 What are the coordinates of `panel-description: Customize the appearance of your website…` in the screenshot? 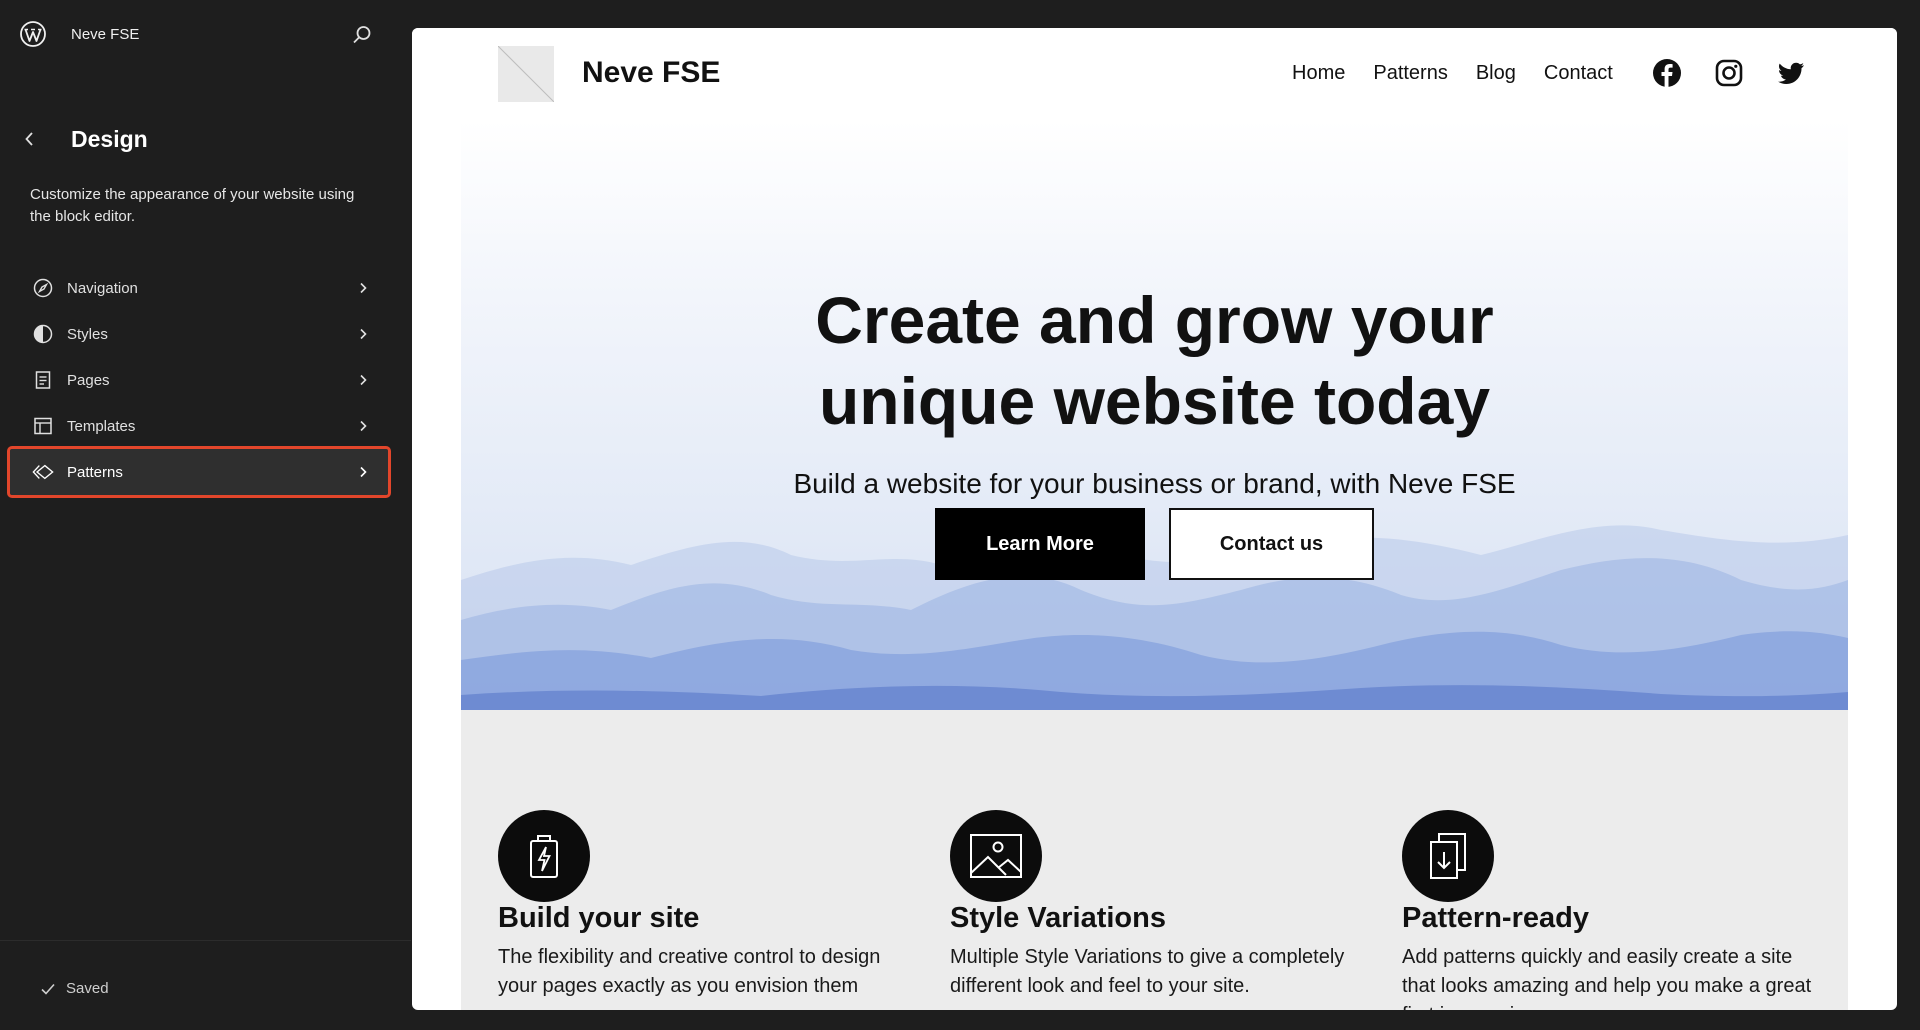 It's located at (192, 205).